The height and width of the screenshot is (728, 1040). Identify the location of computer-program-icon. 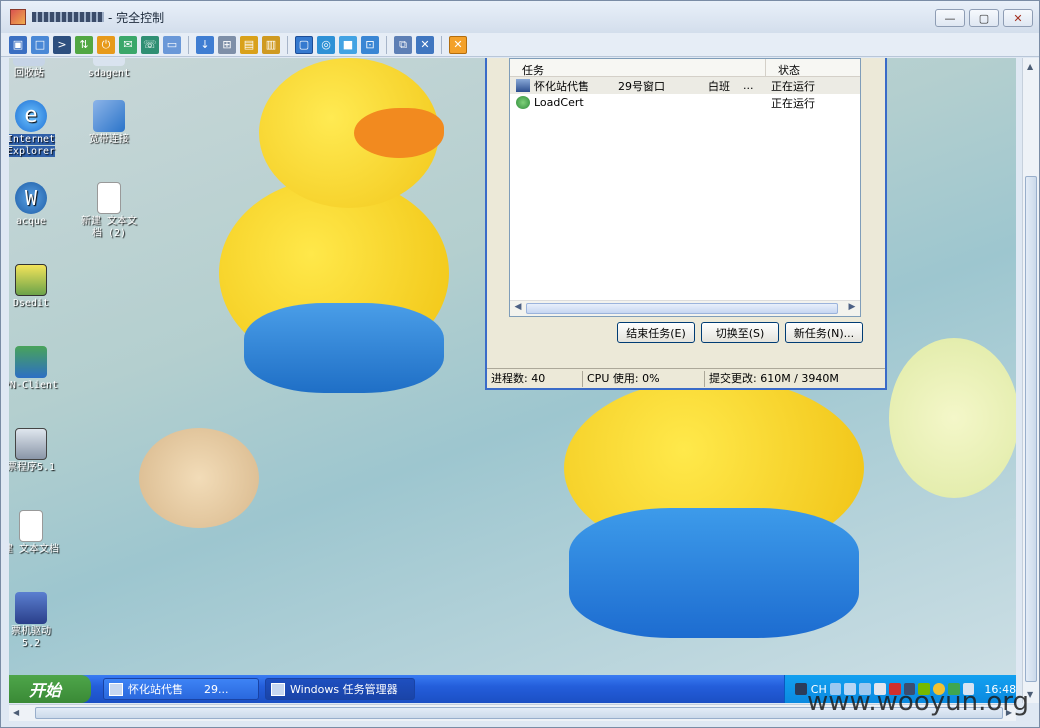
(31, 444).